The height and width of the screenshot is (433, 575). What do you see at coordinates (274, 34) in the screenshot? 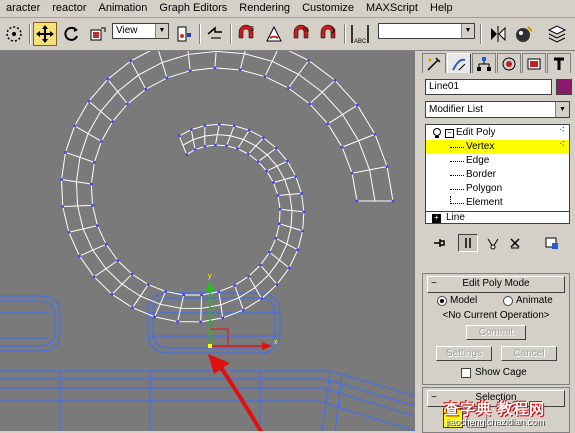
I see `angle-snap-icon` at bounding box center [274, 34].